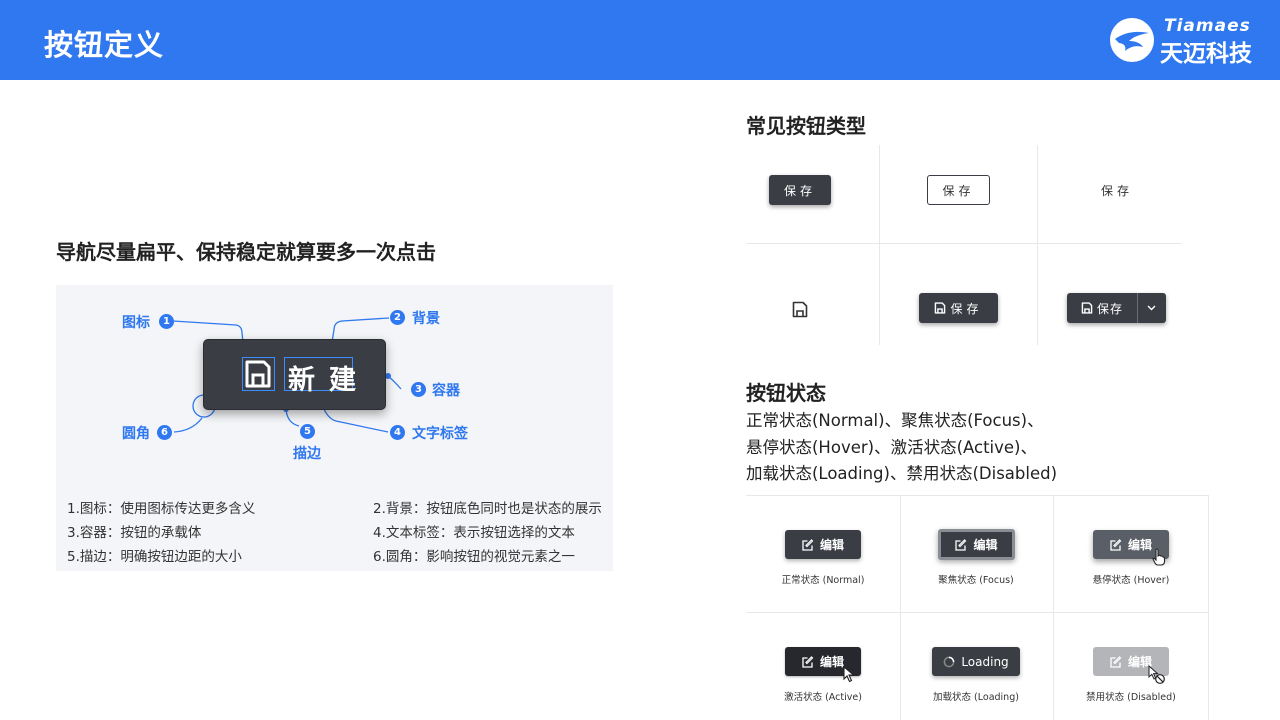 The image size is (1280, 720). Describe the element at coordinates (1206, 54) in the screenshot. I see `logo-text-cn: 天迈科技` at that location.